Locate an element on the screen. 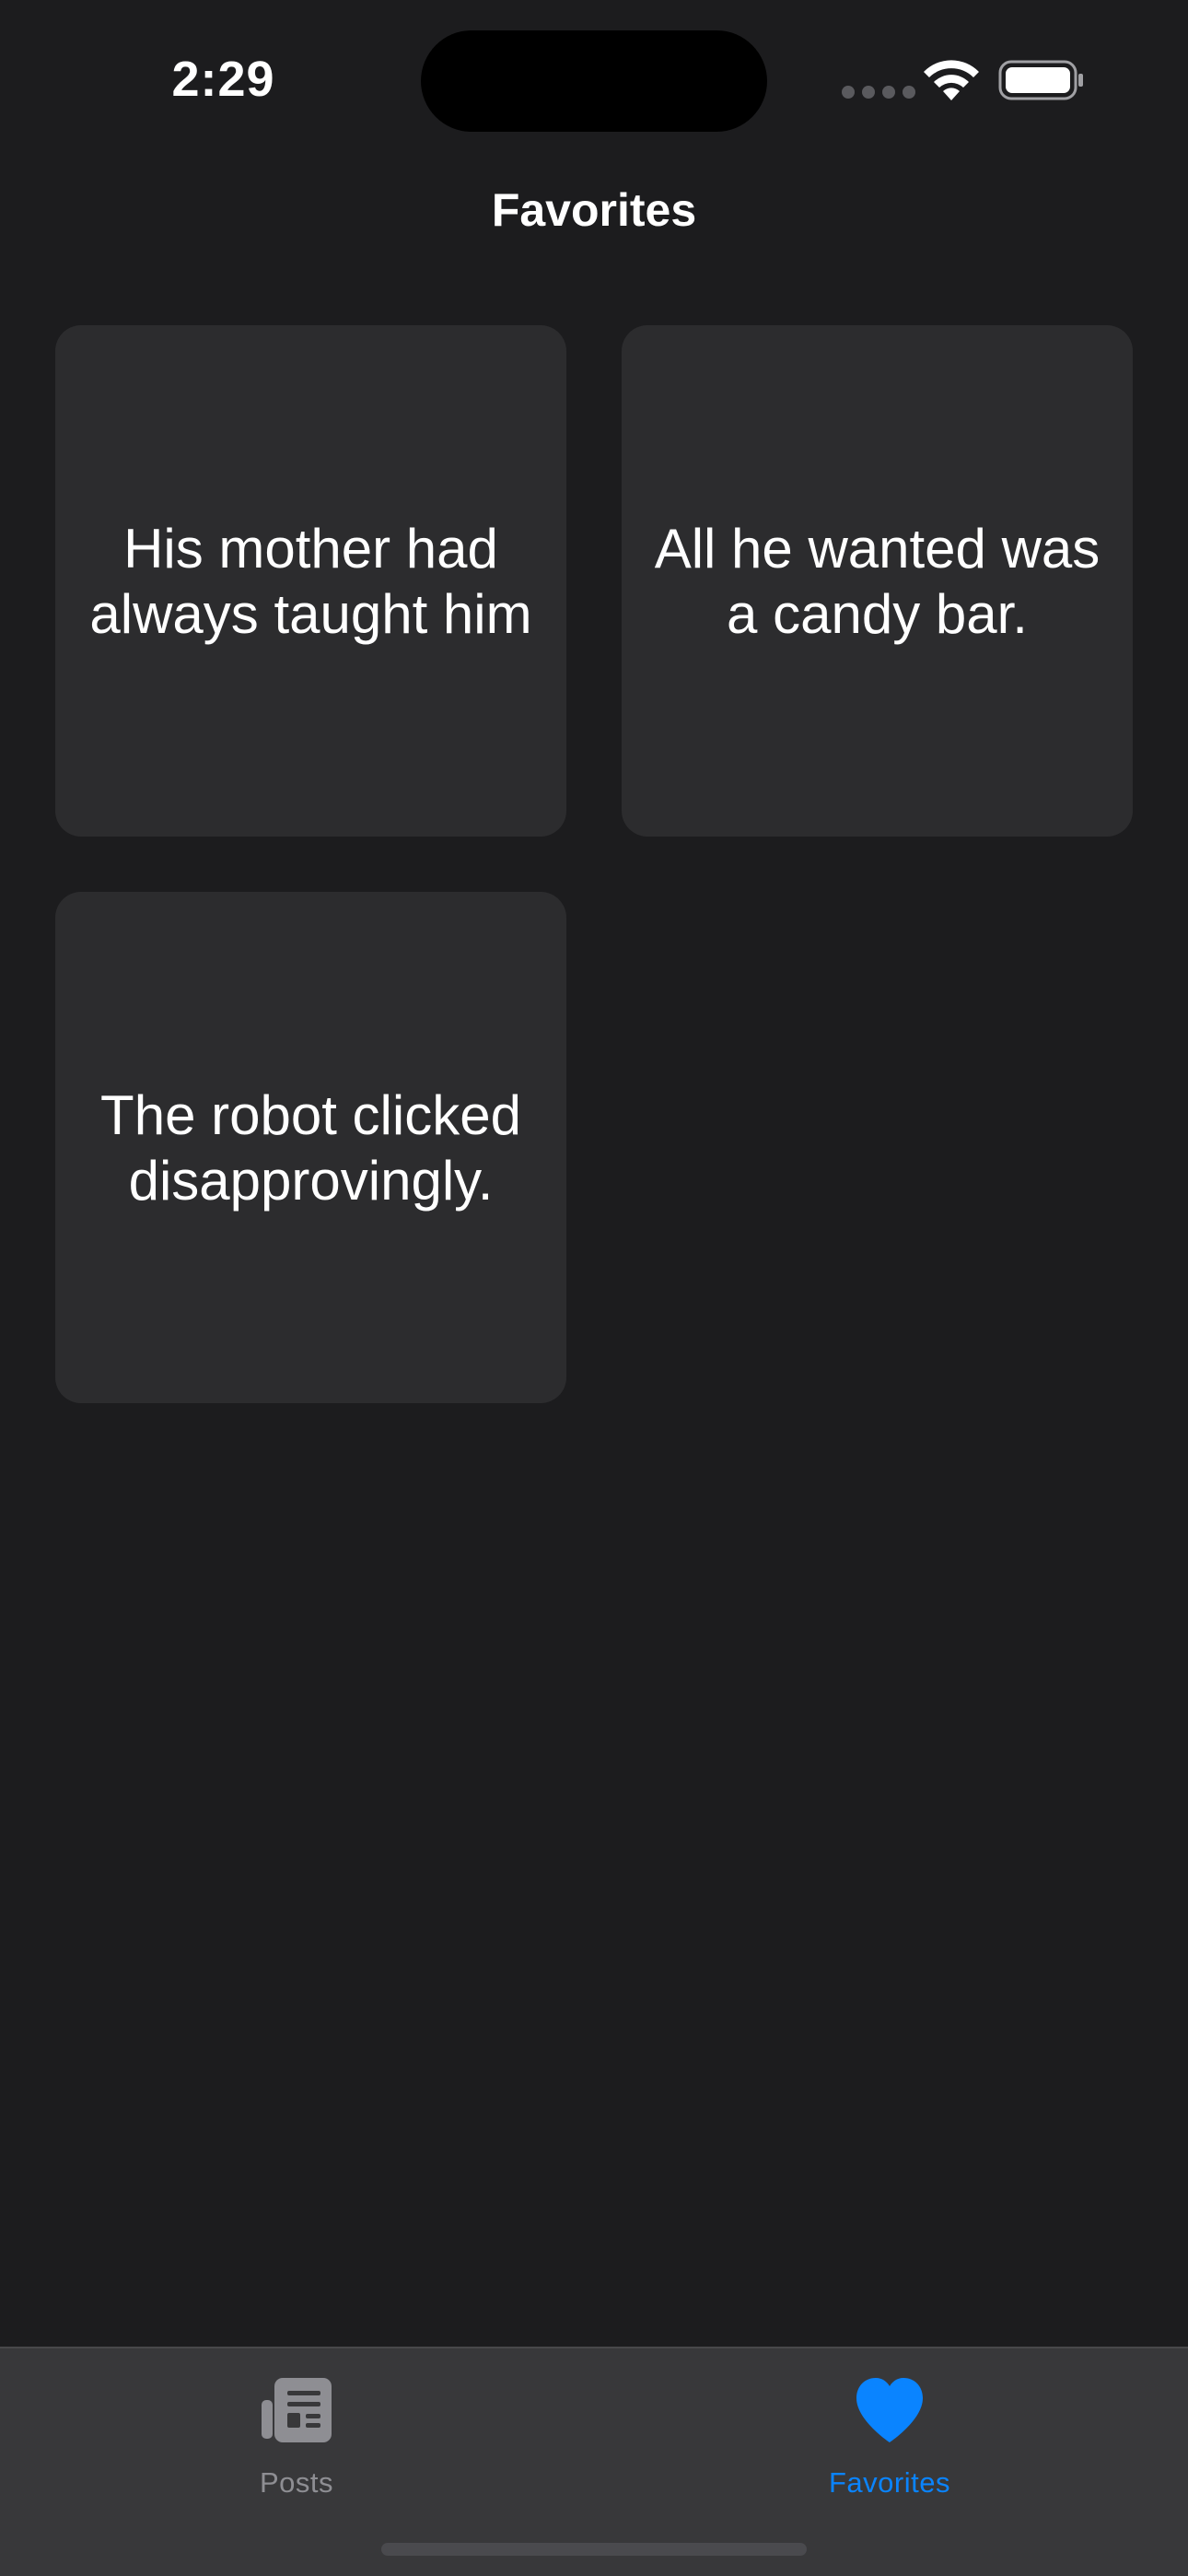  battery-icon is located at coordinates (1040, 80).